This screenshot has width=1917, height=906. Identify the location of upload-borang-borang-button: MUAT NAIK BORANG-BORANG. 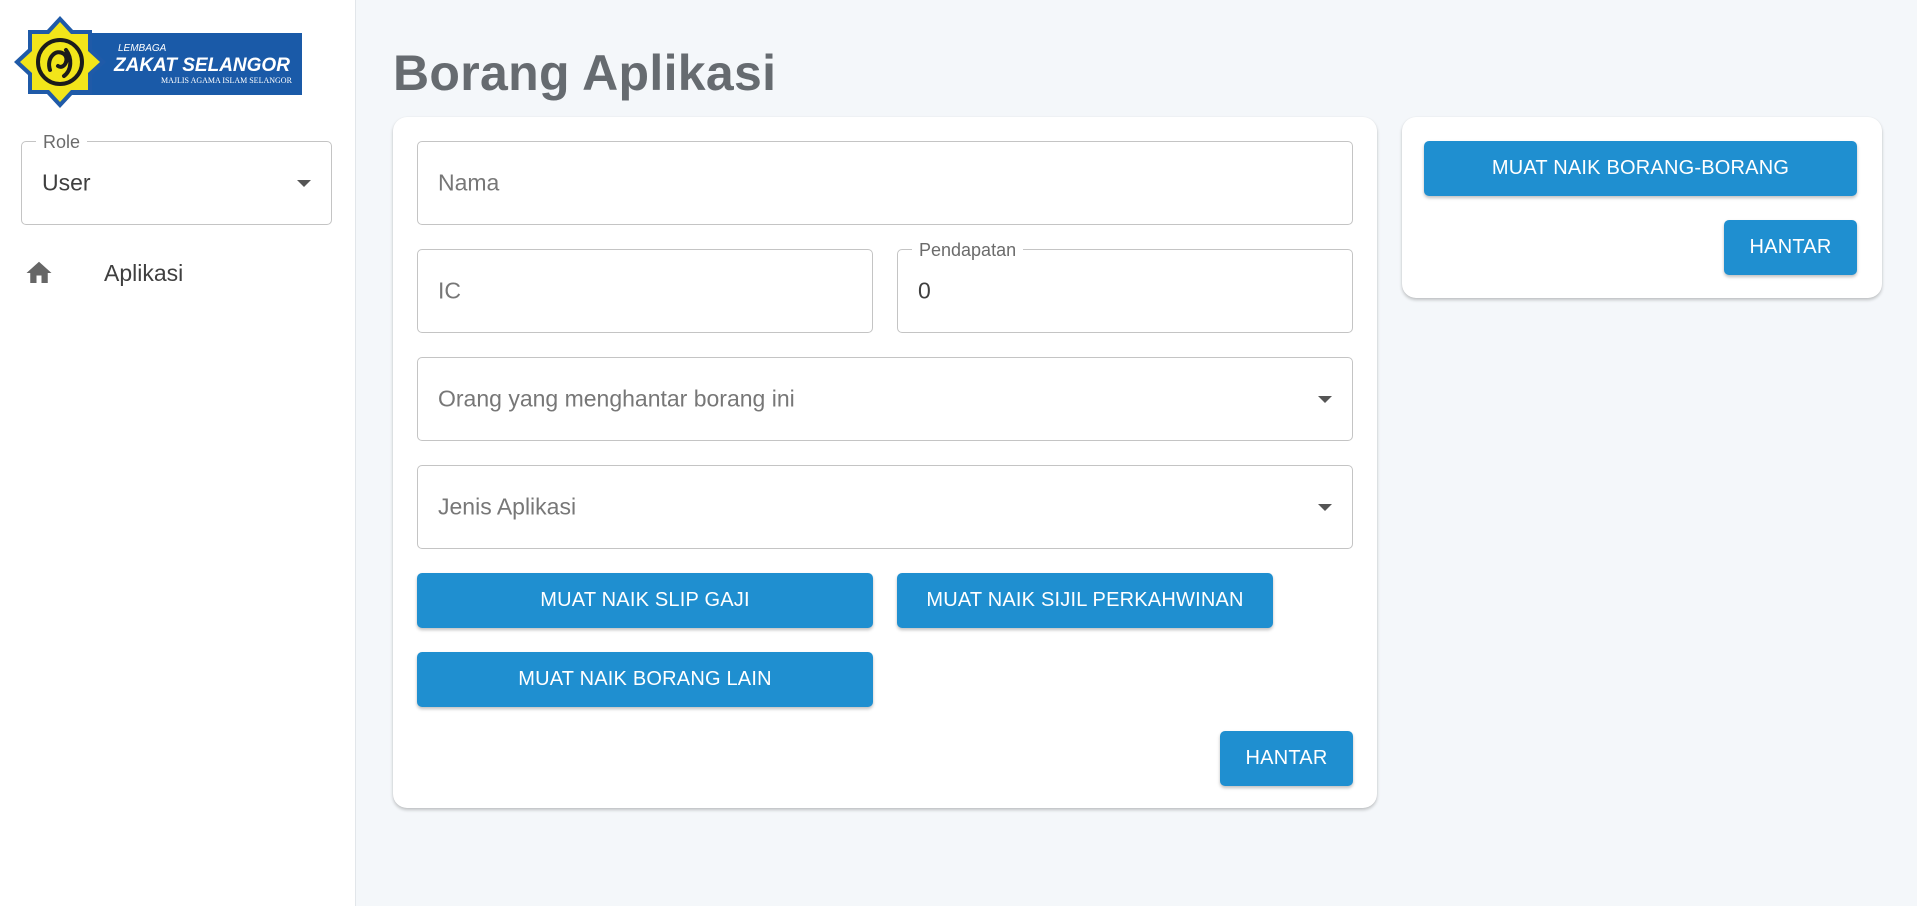
(1640, 168).